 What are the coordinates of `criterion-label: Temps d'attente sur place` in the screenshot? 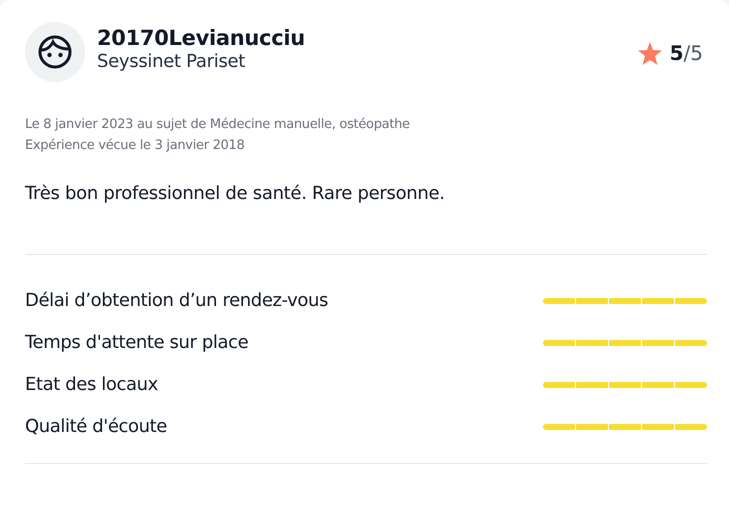 It's located at (136, 343).